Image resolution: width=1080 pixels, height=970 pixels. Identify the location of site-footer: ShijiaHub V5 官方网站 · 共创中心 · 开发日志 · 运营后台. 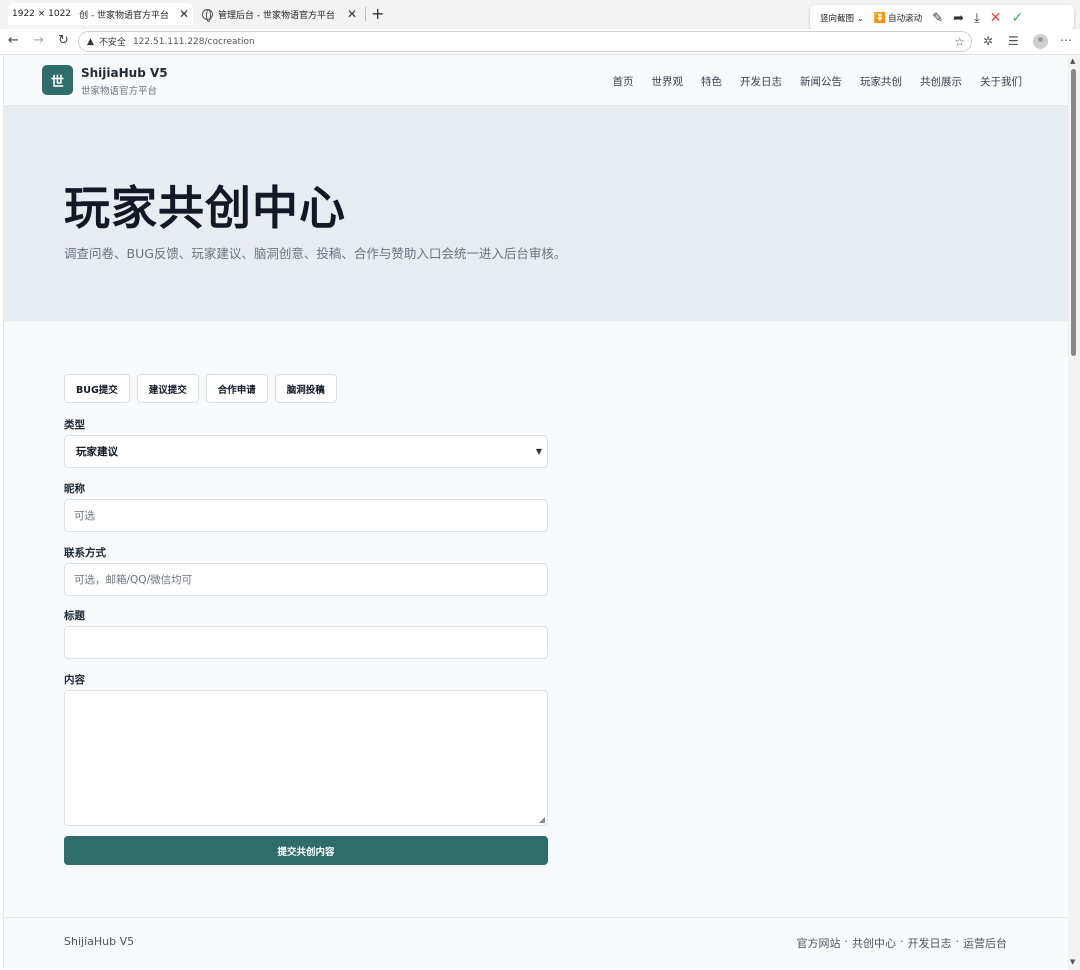
(536, 942).